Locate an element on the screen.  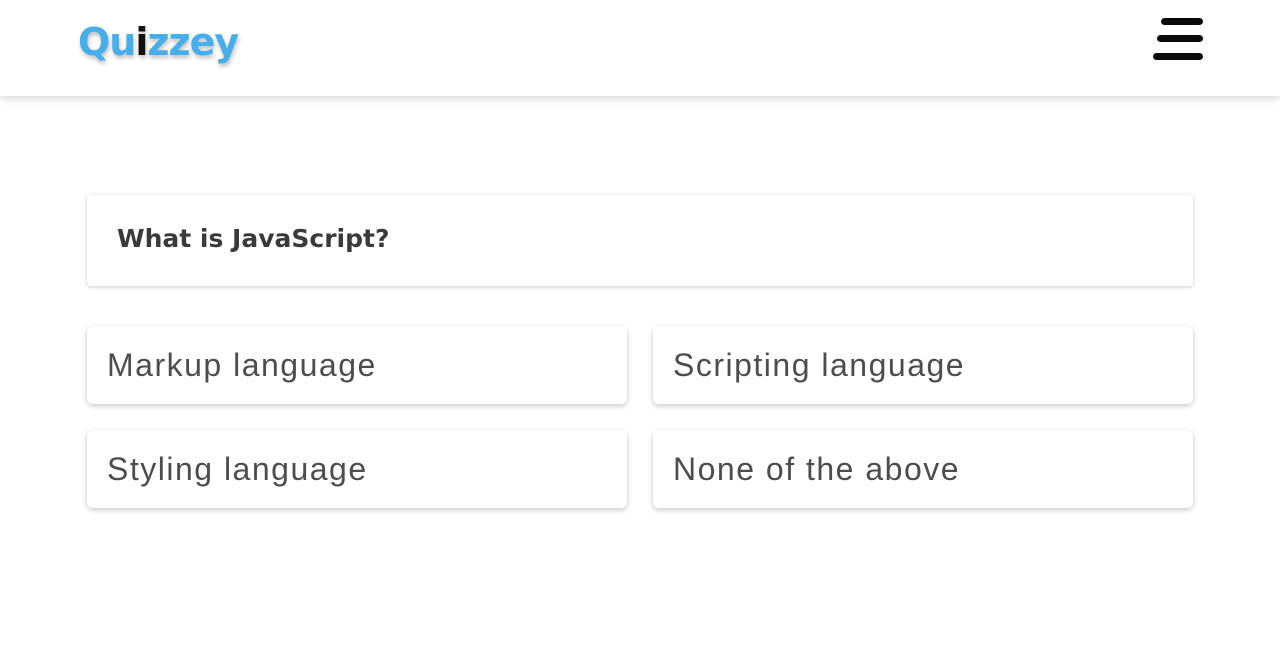
logo: Quizzey is located at coordinates (158, 42).